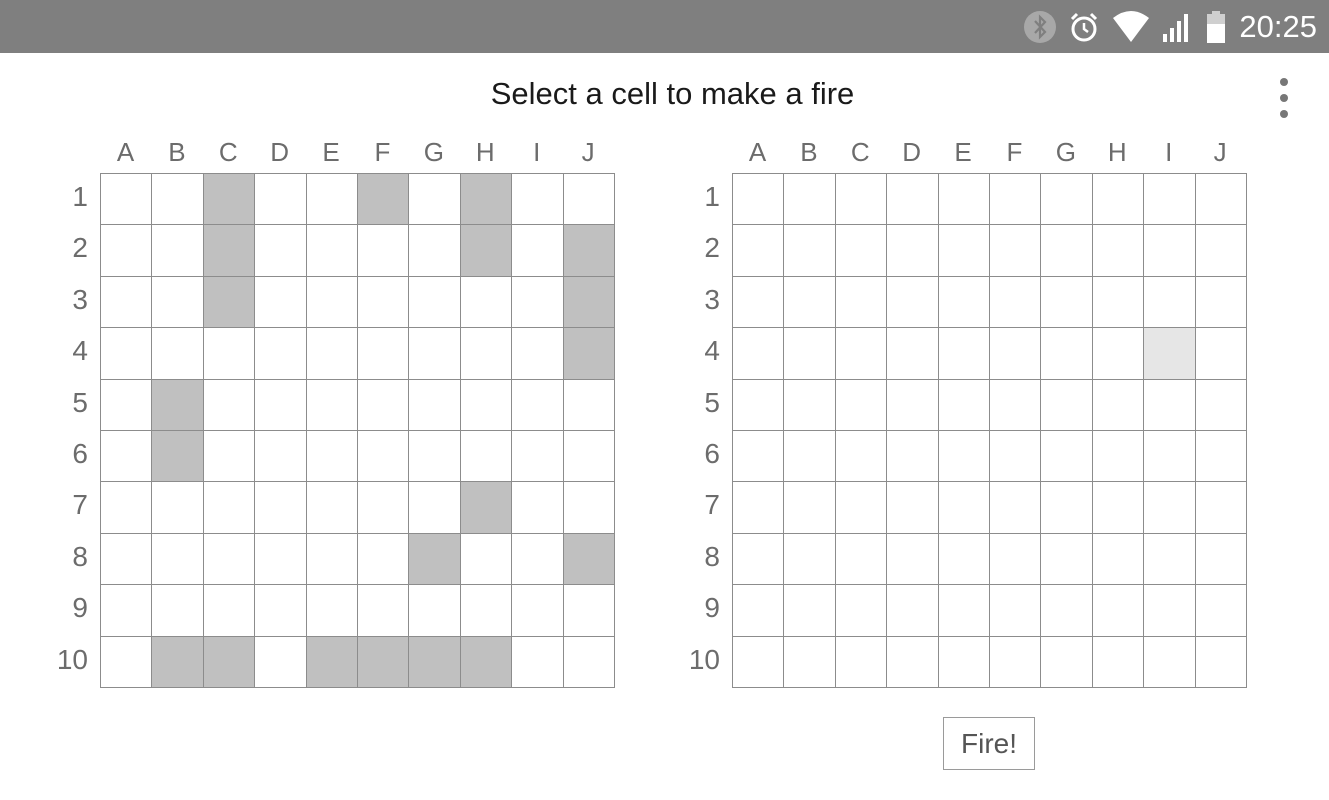 This screenshot has height=800, width=1329. Describe the element at coordinates (1015, 662) in the screenshot. I see `opponent-cell-f10` at that location.